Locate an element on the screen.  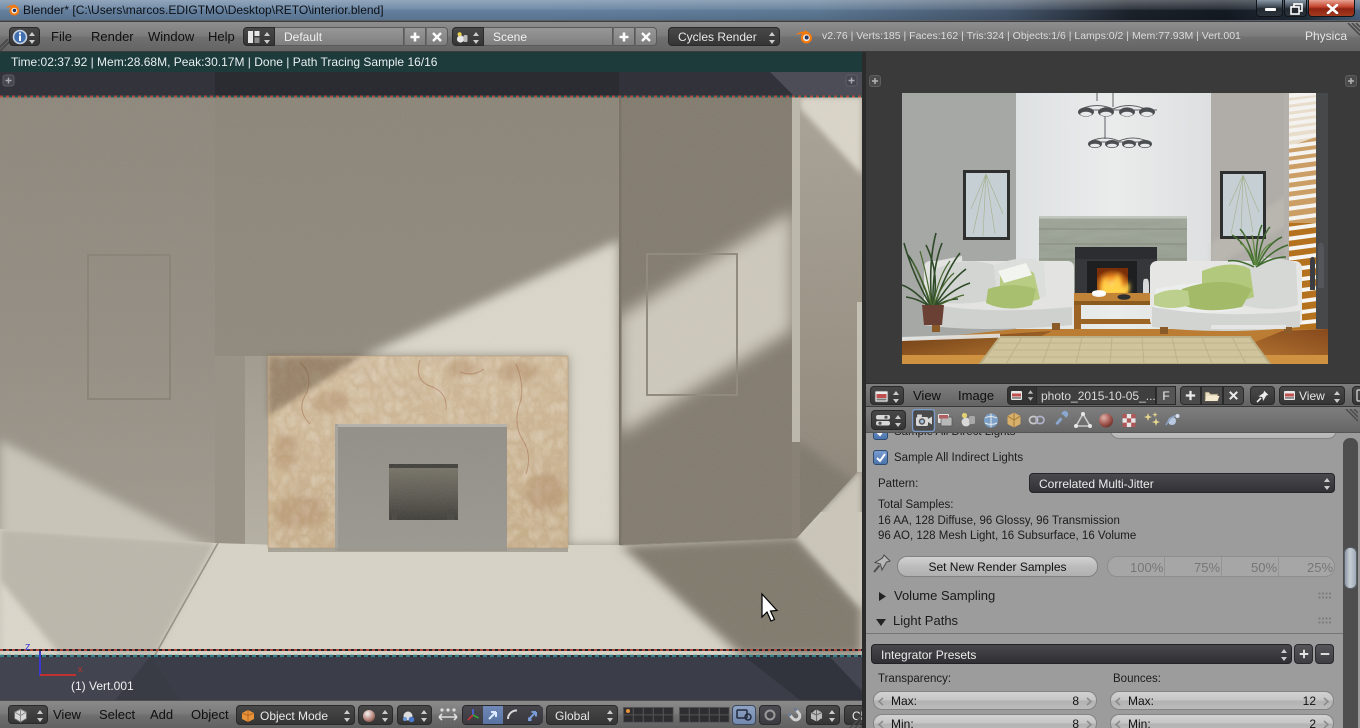
svg-text: x is located at coordinates (80, 669).